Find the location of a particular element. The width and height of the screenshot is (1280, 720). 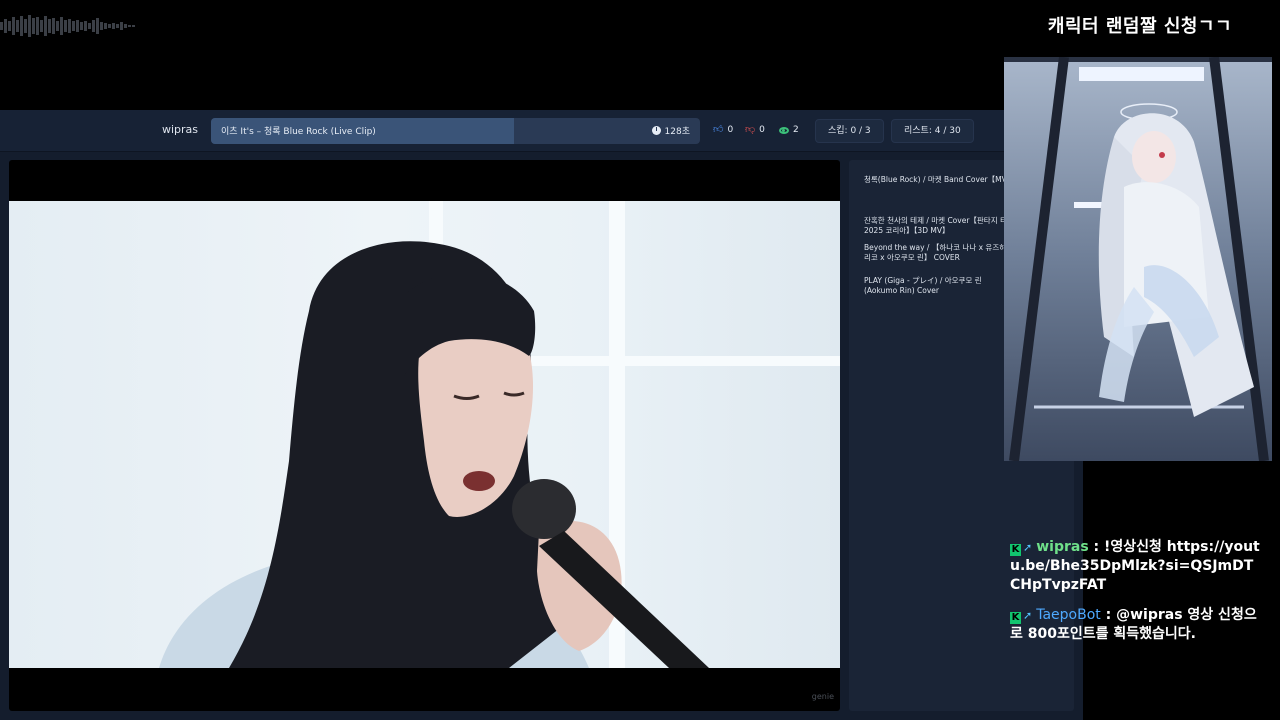

now-playing-title: 이츠 It's – 청록 Blue Rock (Live Clip) is located at coordinates (298, 132).